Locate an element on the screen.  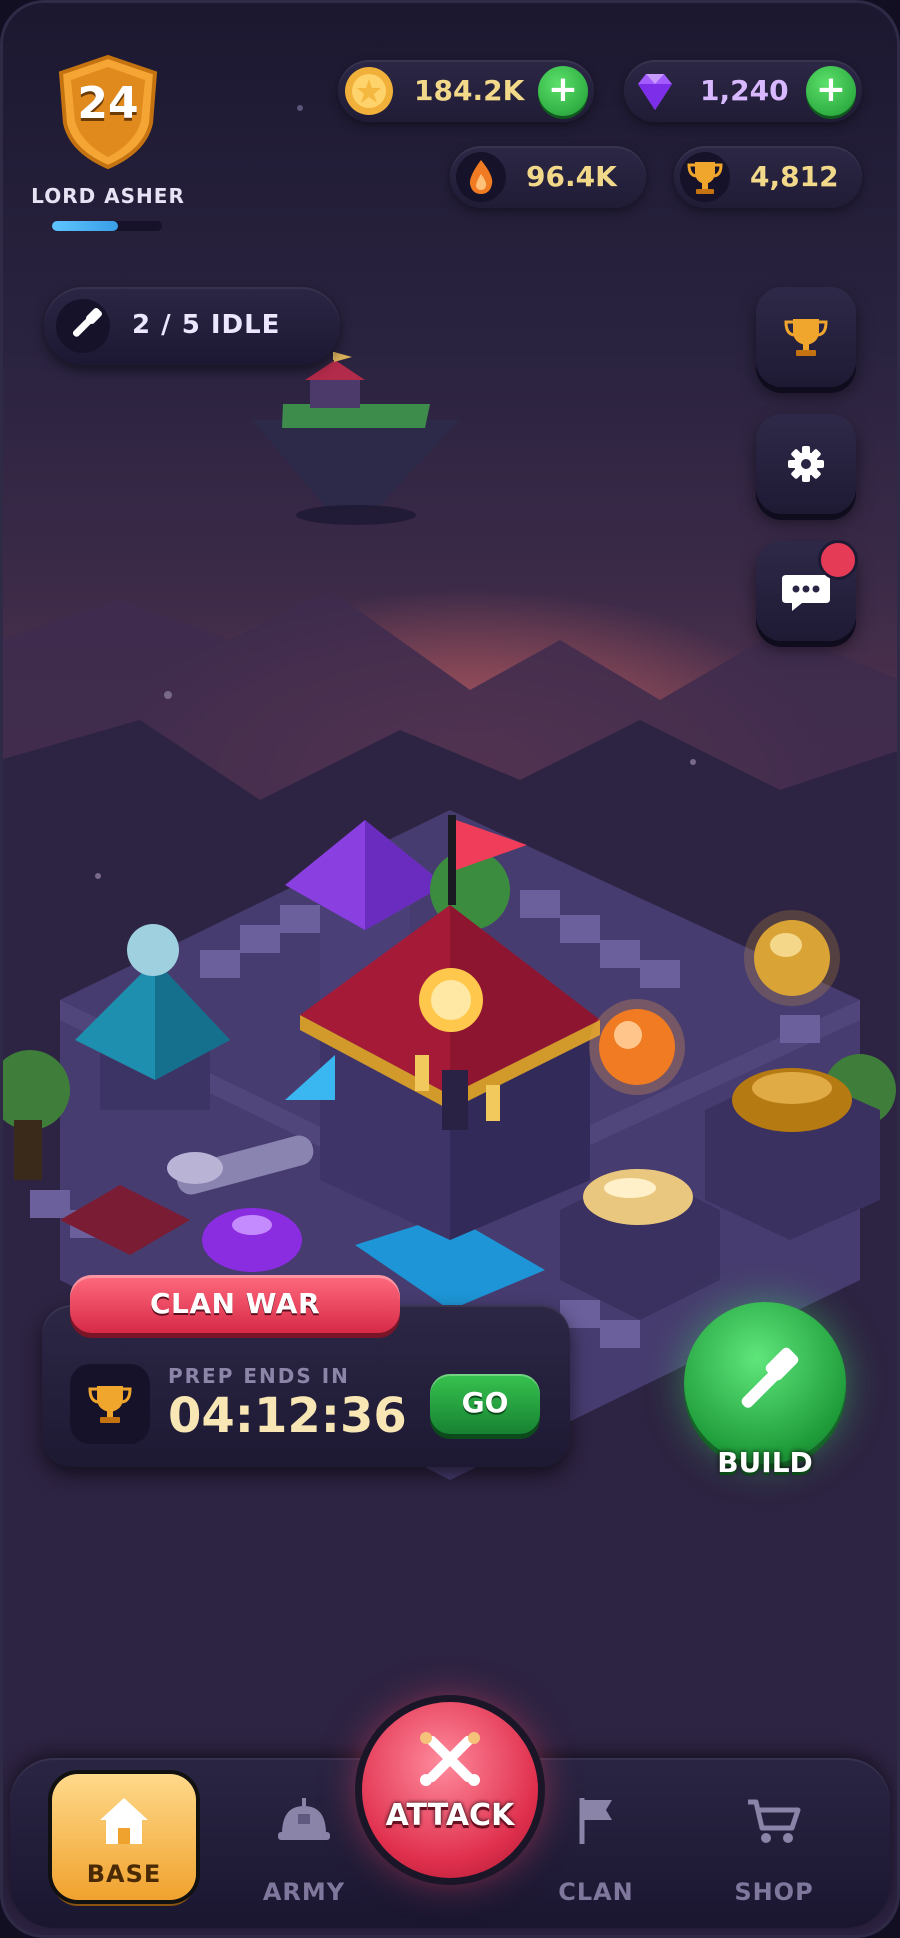
build-label: BUILD is located at coordinates (765, 1462).